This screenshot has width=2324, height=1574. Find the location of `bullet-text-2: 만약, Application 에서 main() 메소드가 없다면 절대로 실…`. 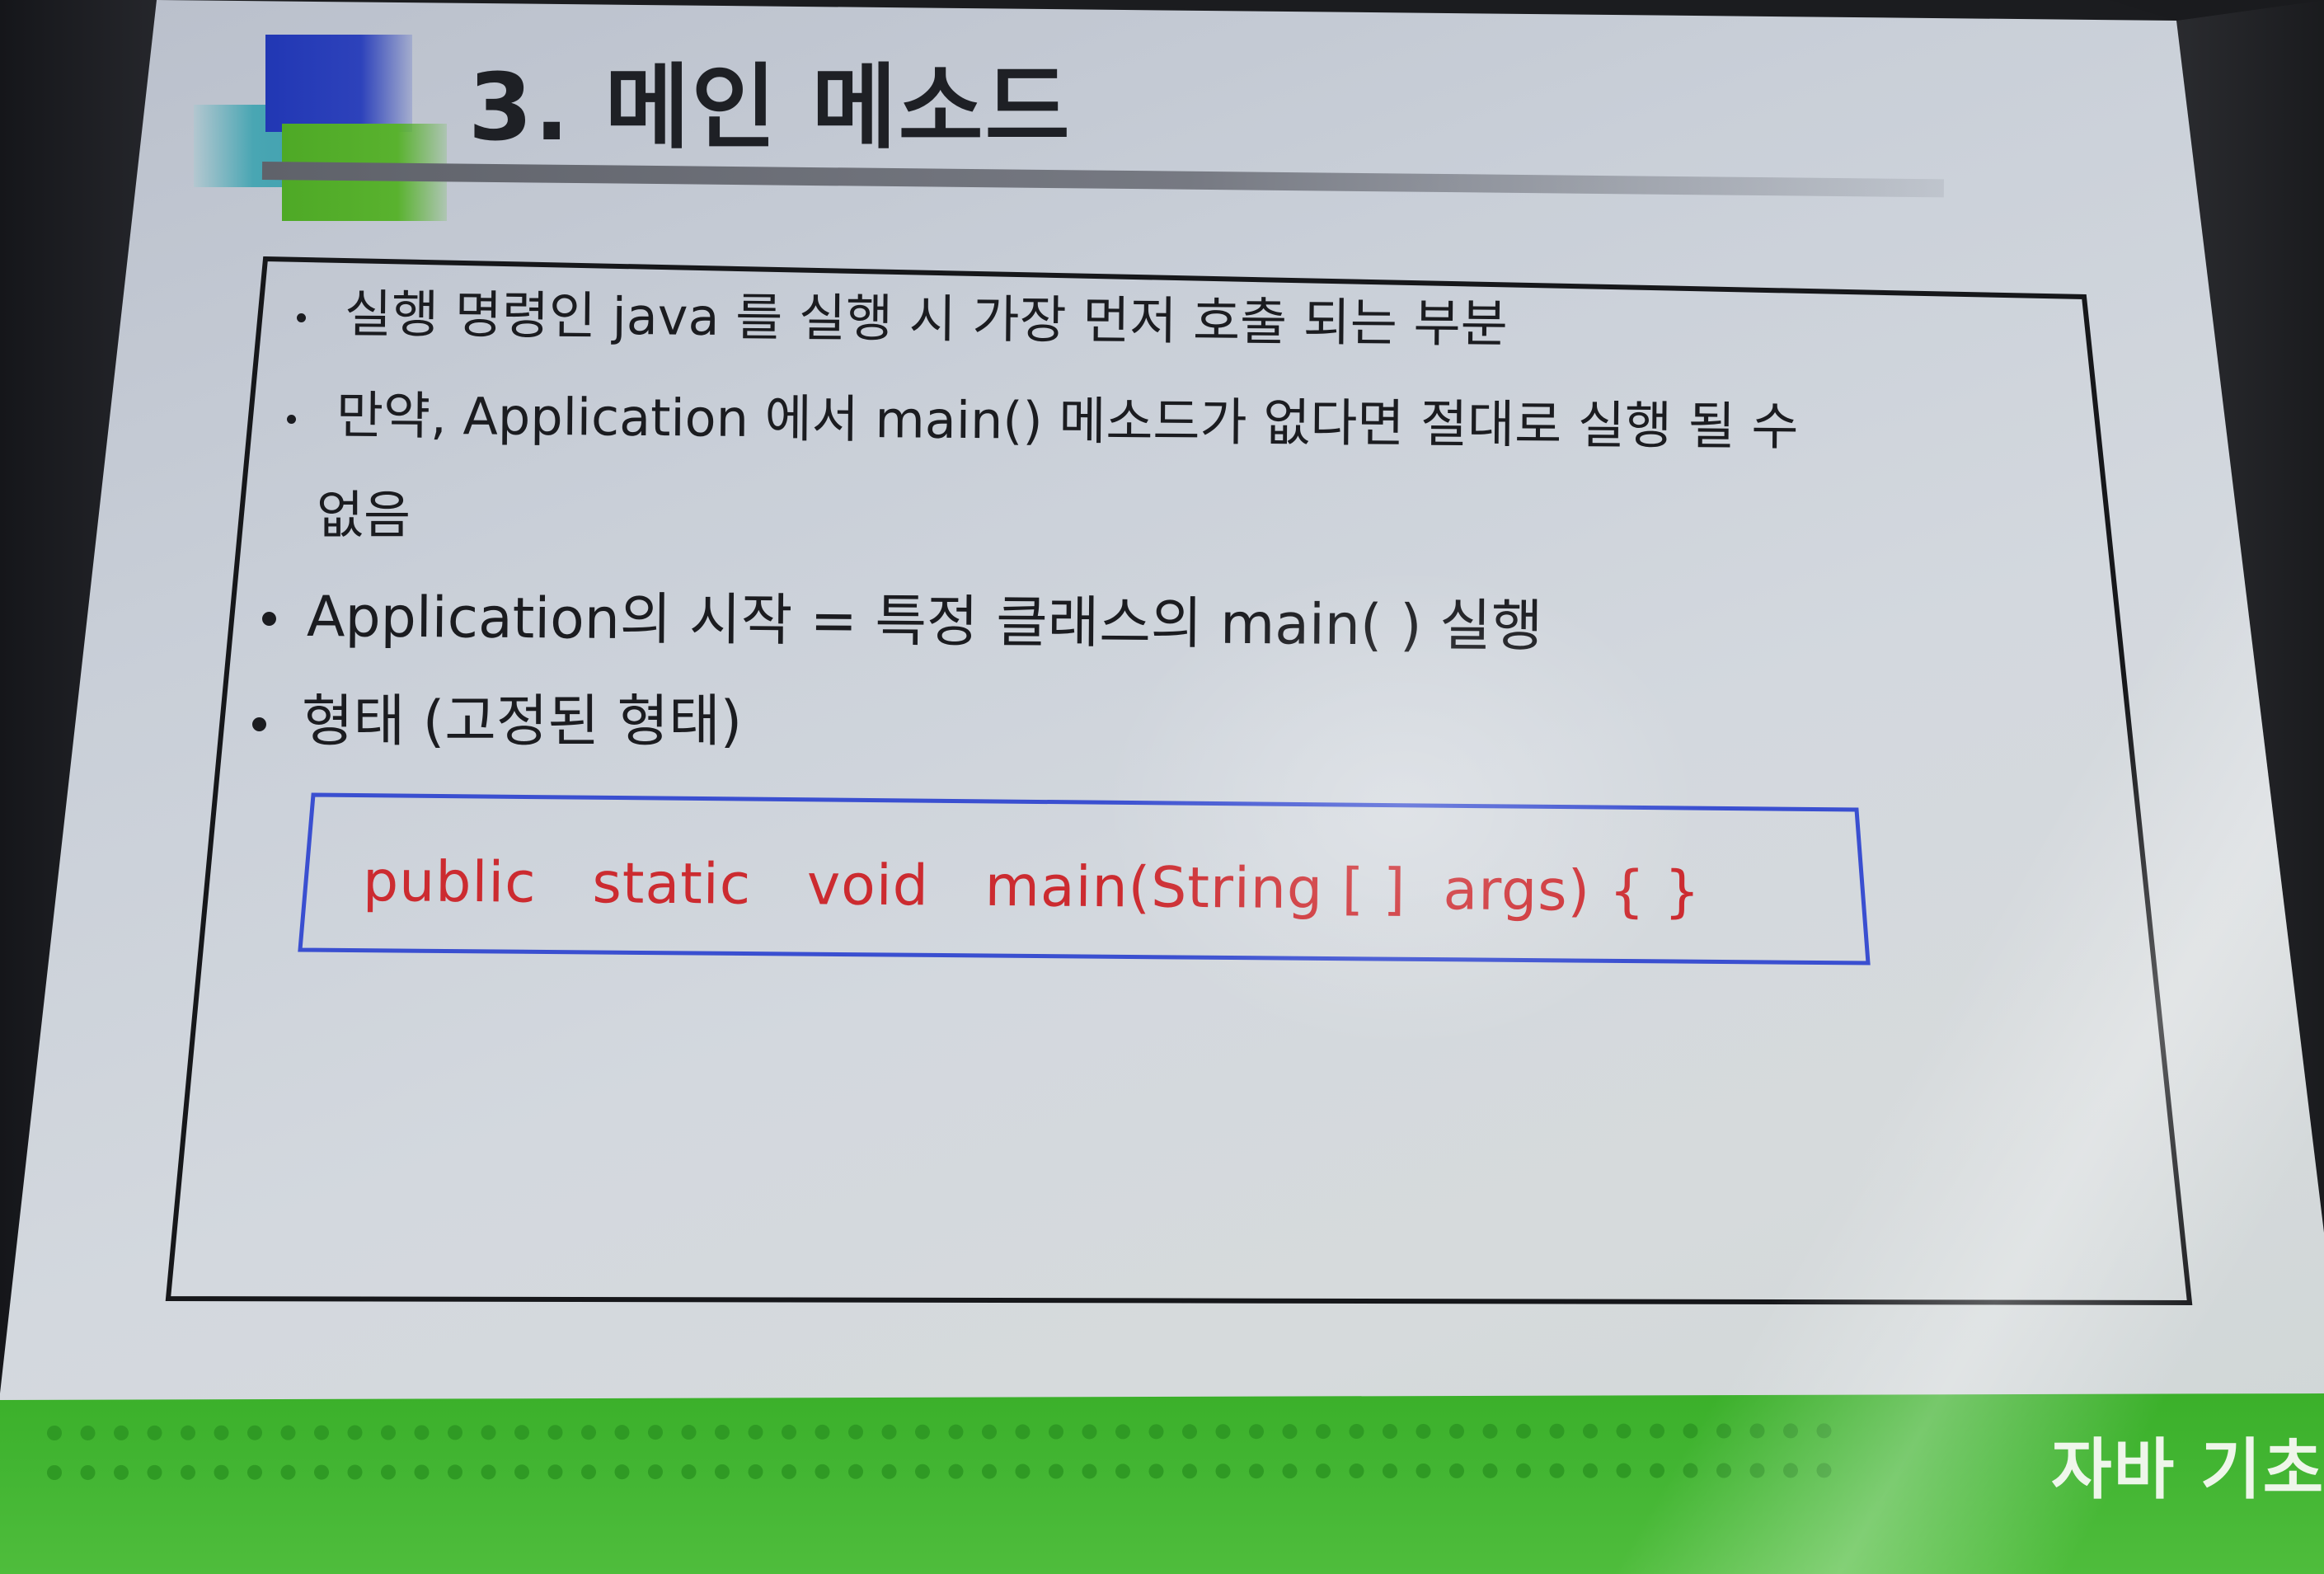

bullet-text-2: 만약, Application 에서 main() 메소드가 없다면 절대로 실… is located at coordinates (1067, 421).